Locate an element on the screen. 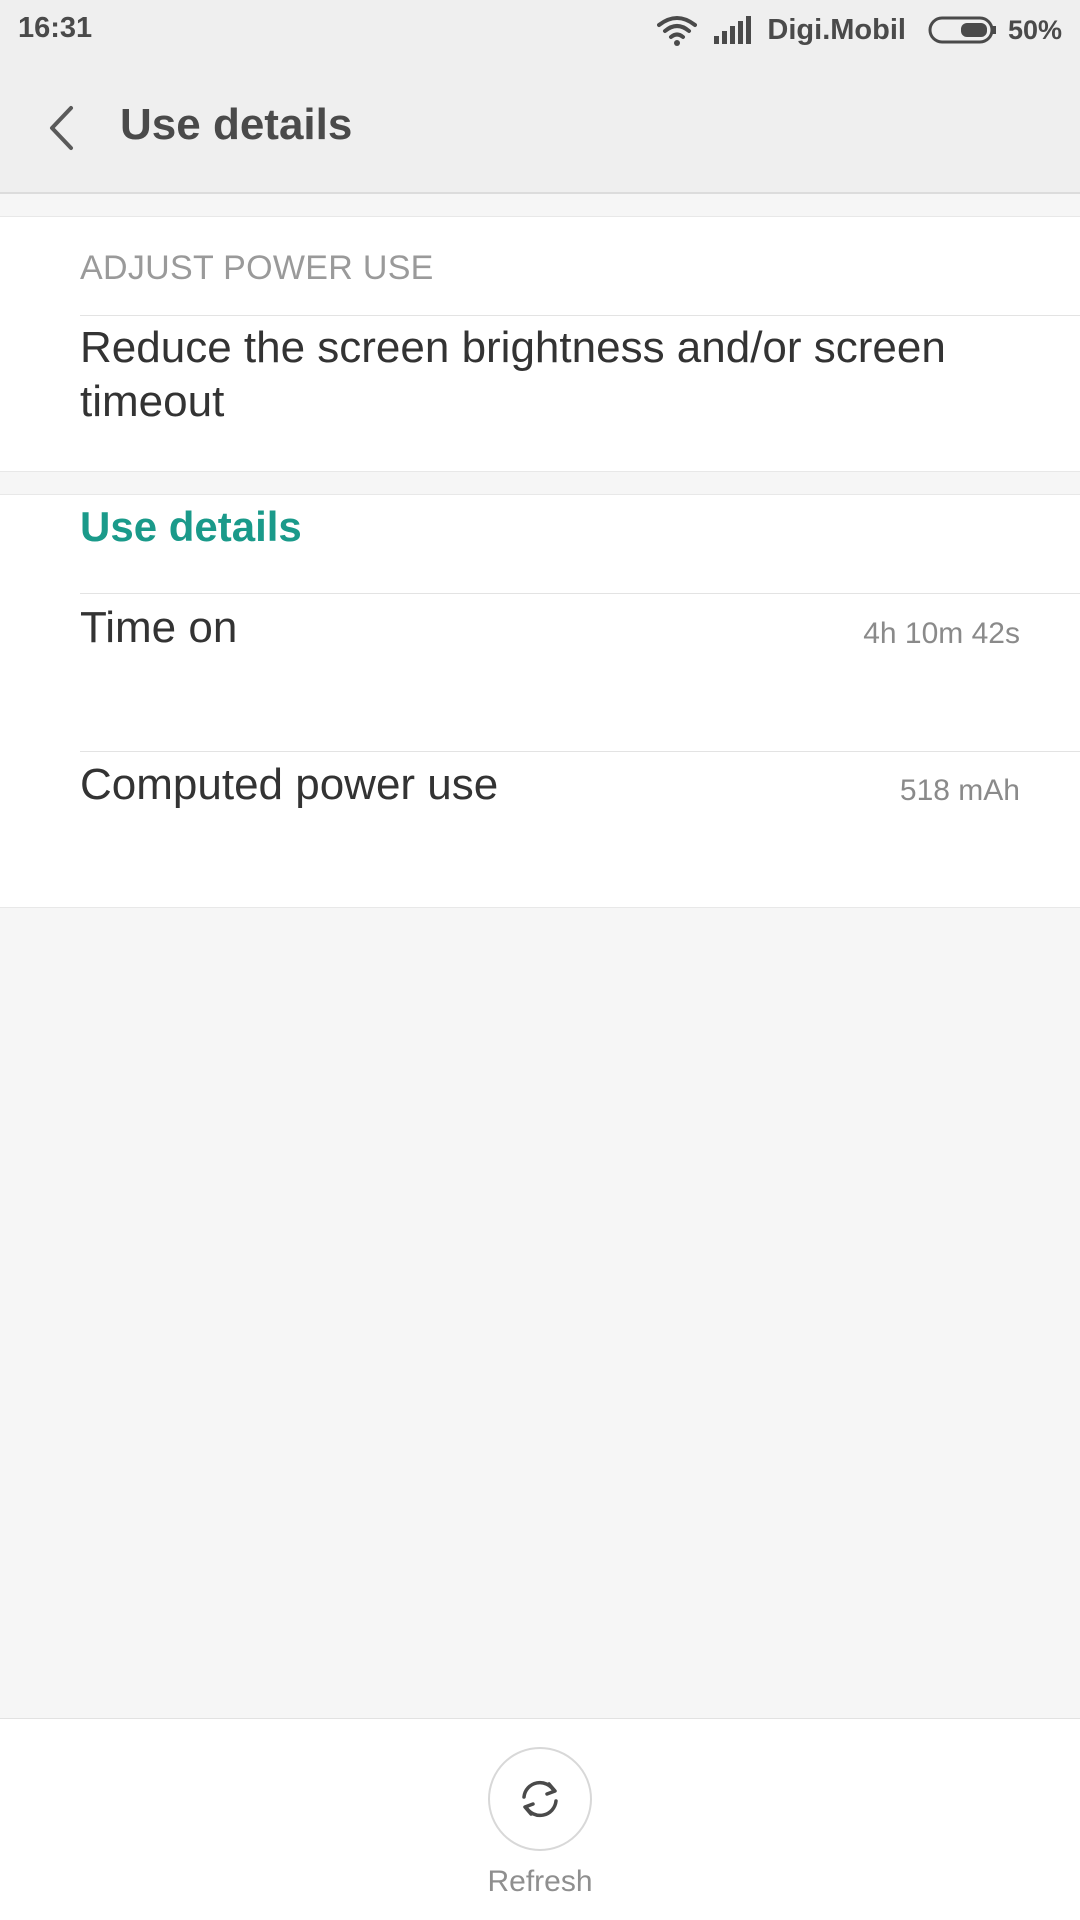  section-title-use-details: Use details is located at coordinates (191, 526).